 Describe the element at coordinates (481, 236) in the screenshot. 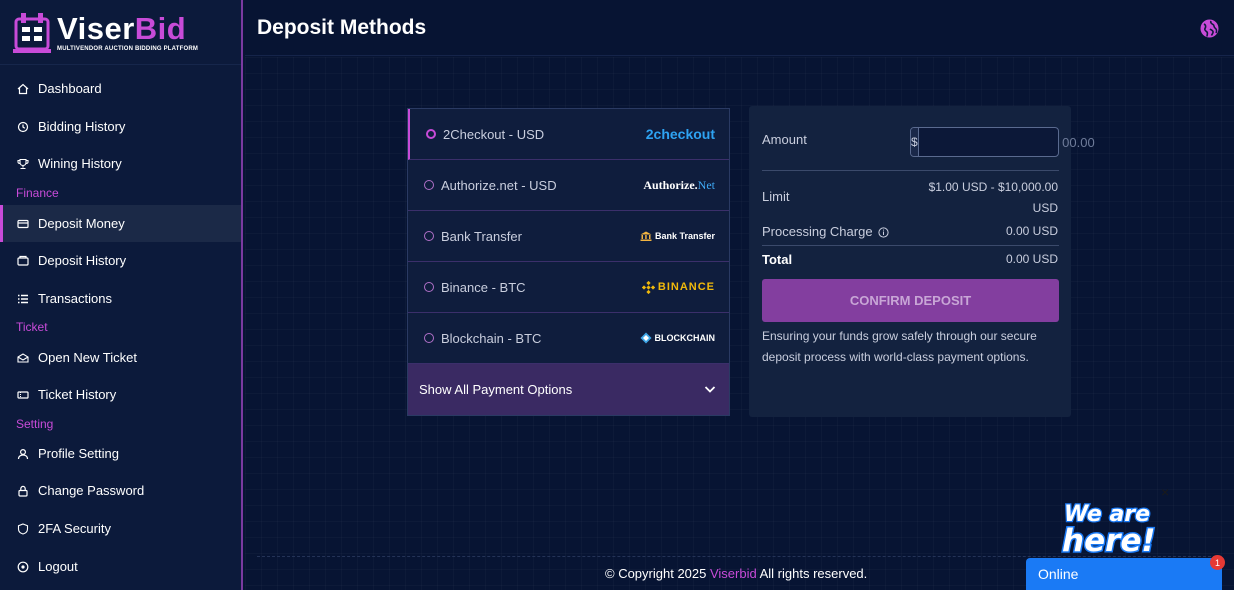

I see `payment-method-label: Bank Transfer` at that location.